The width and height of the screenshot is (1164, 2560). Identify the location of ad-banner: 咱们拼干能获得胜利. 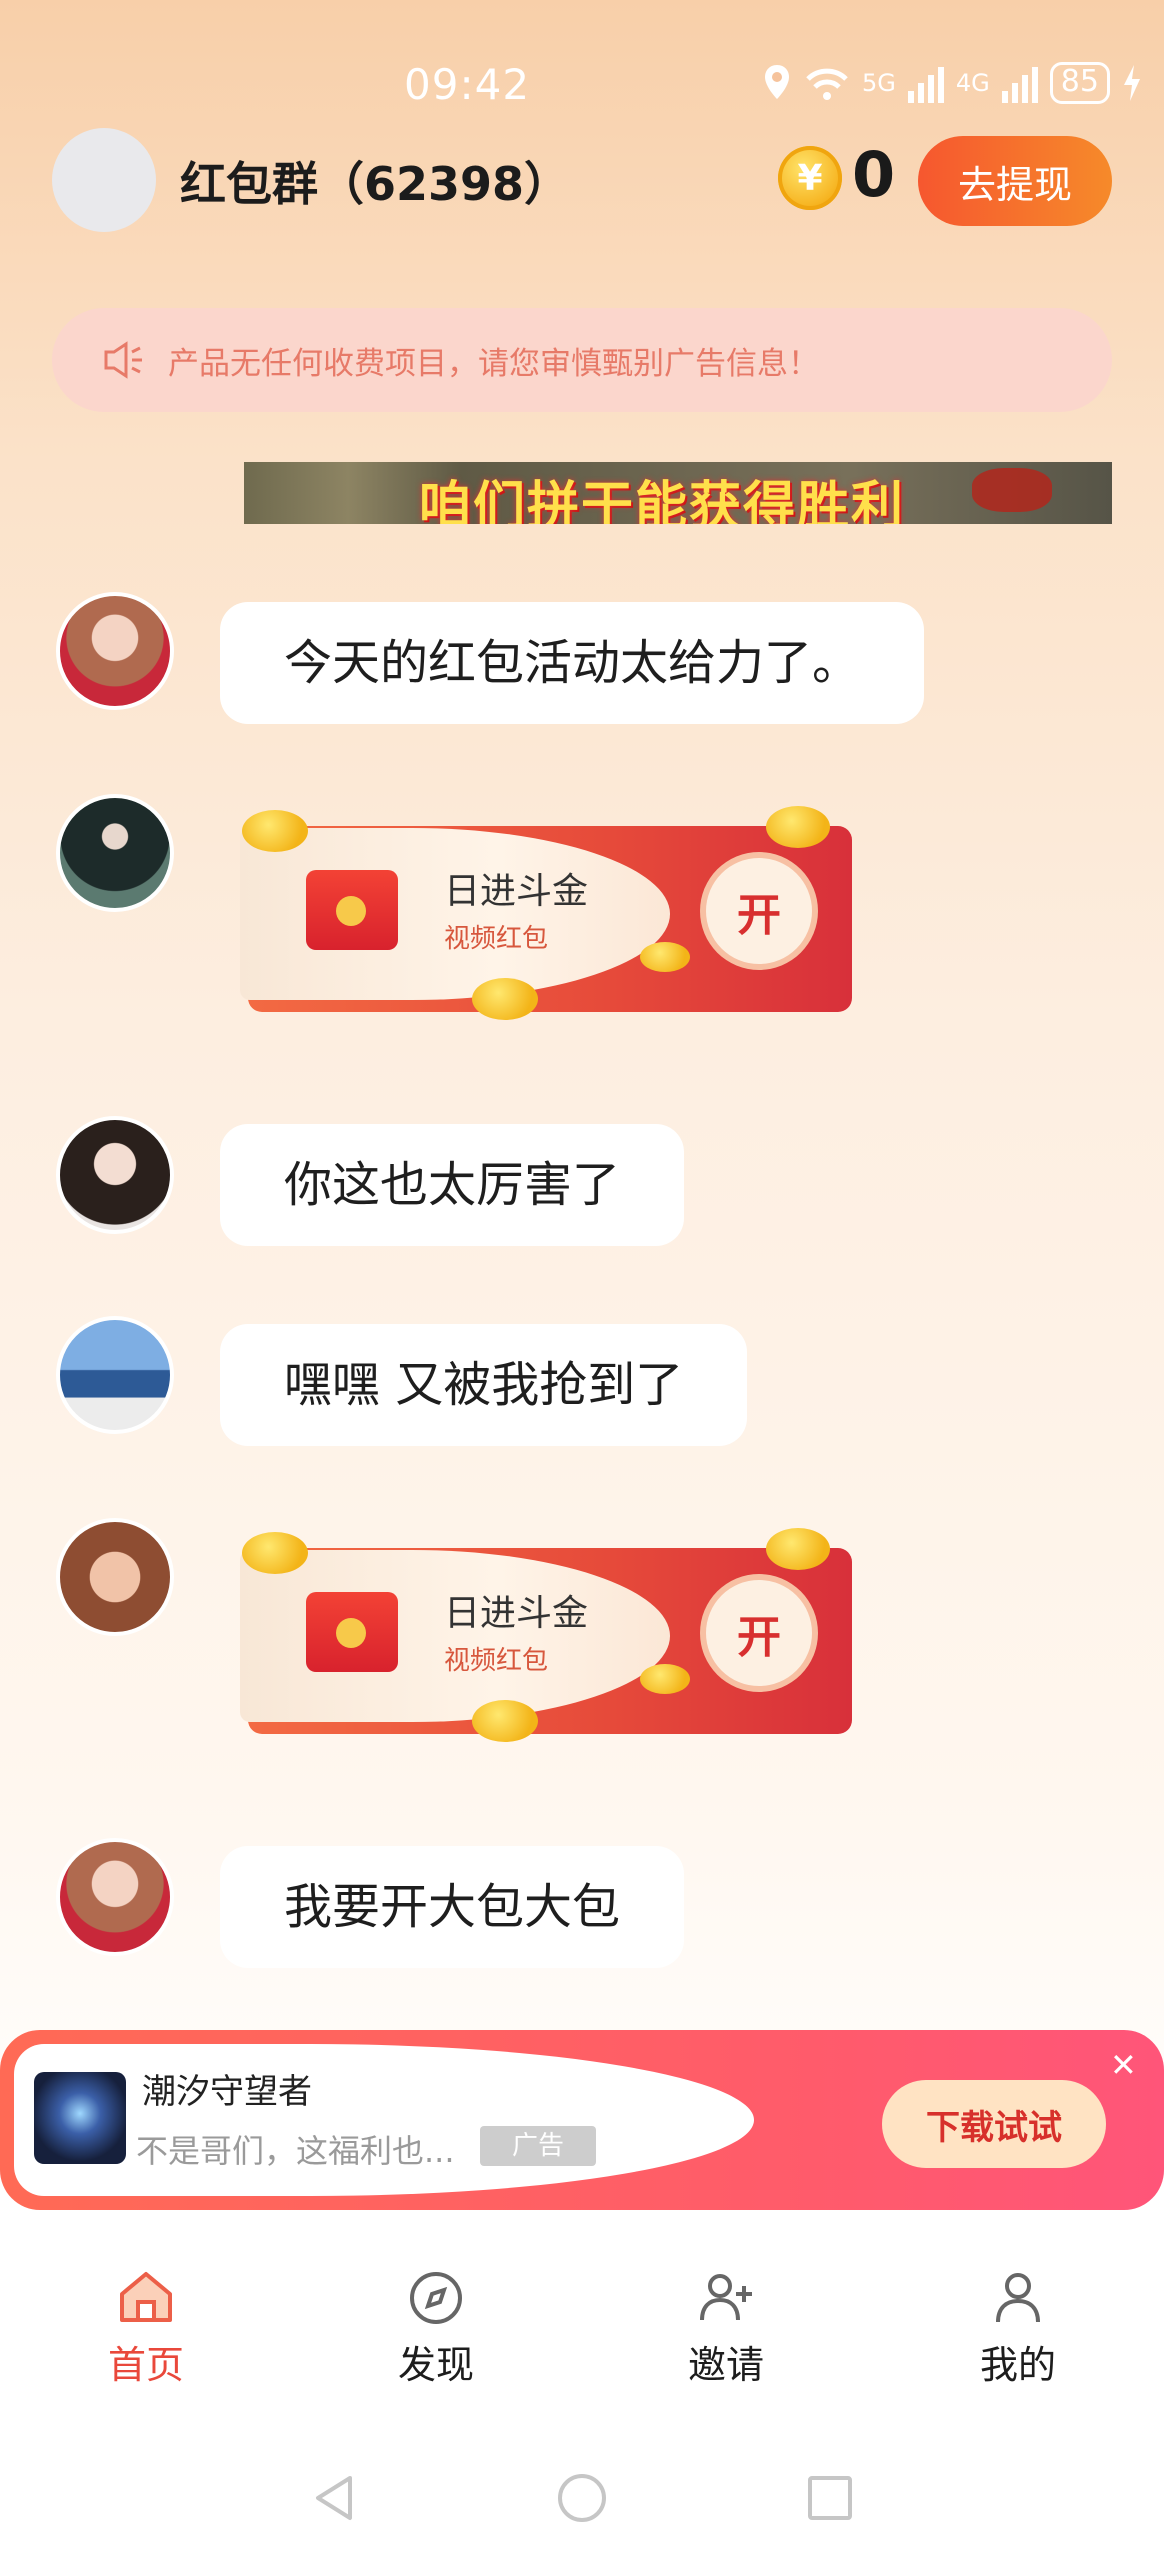
(678, 493).